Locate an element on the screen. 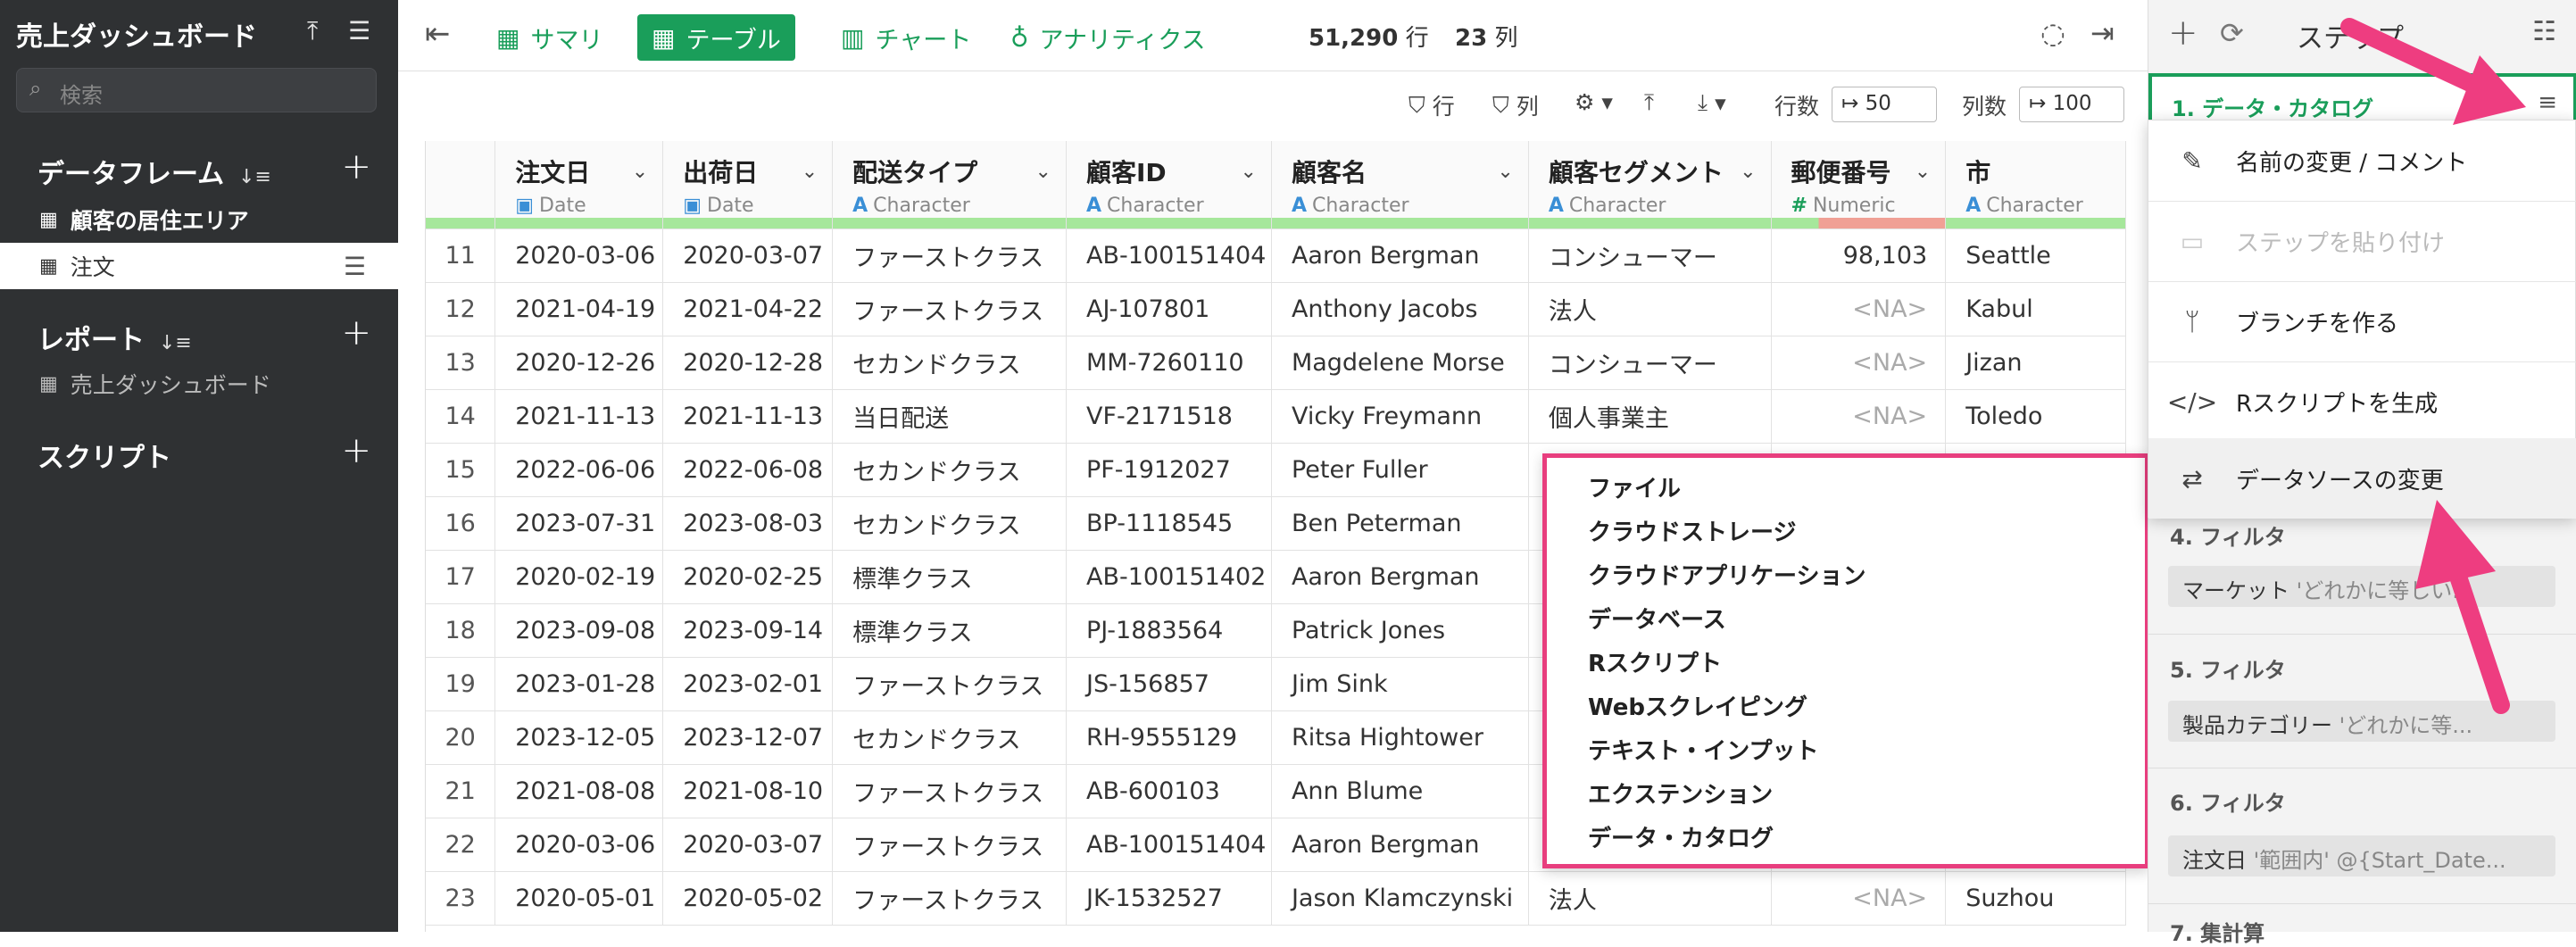  table-cell: 2020-03-07 is located at coordinates (748, 845).